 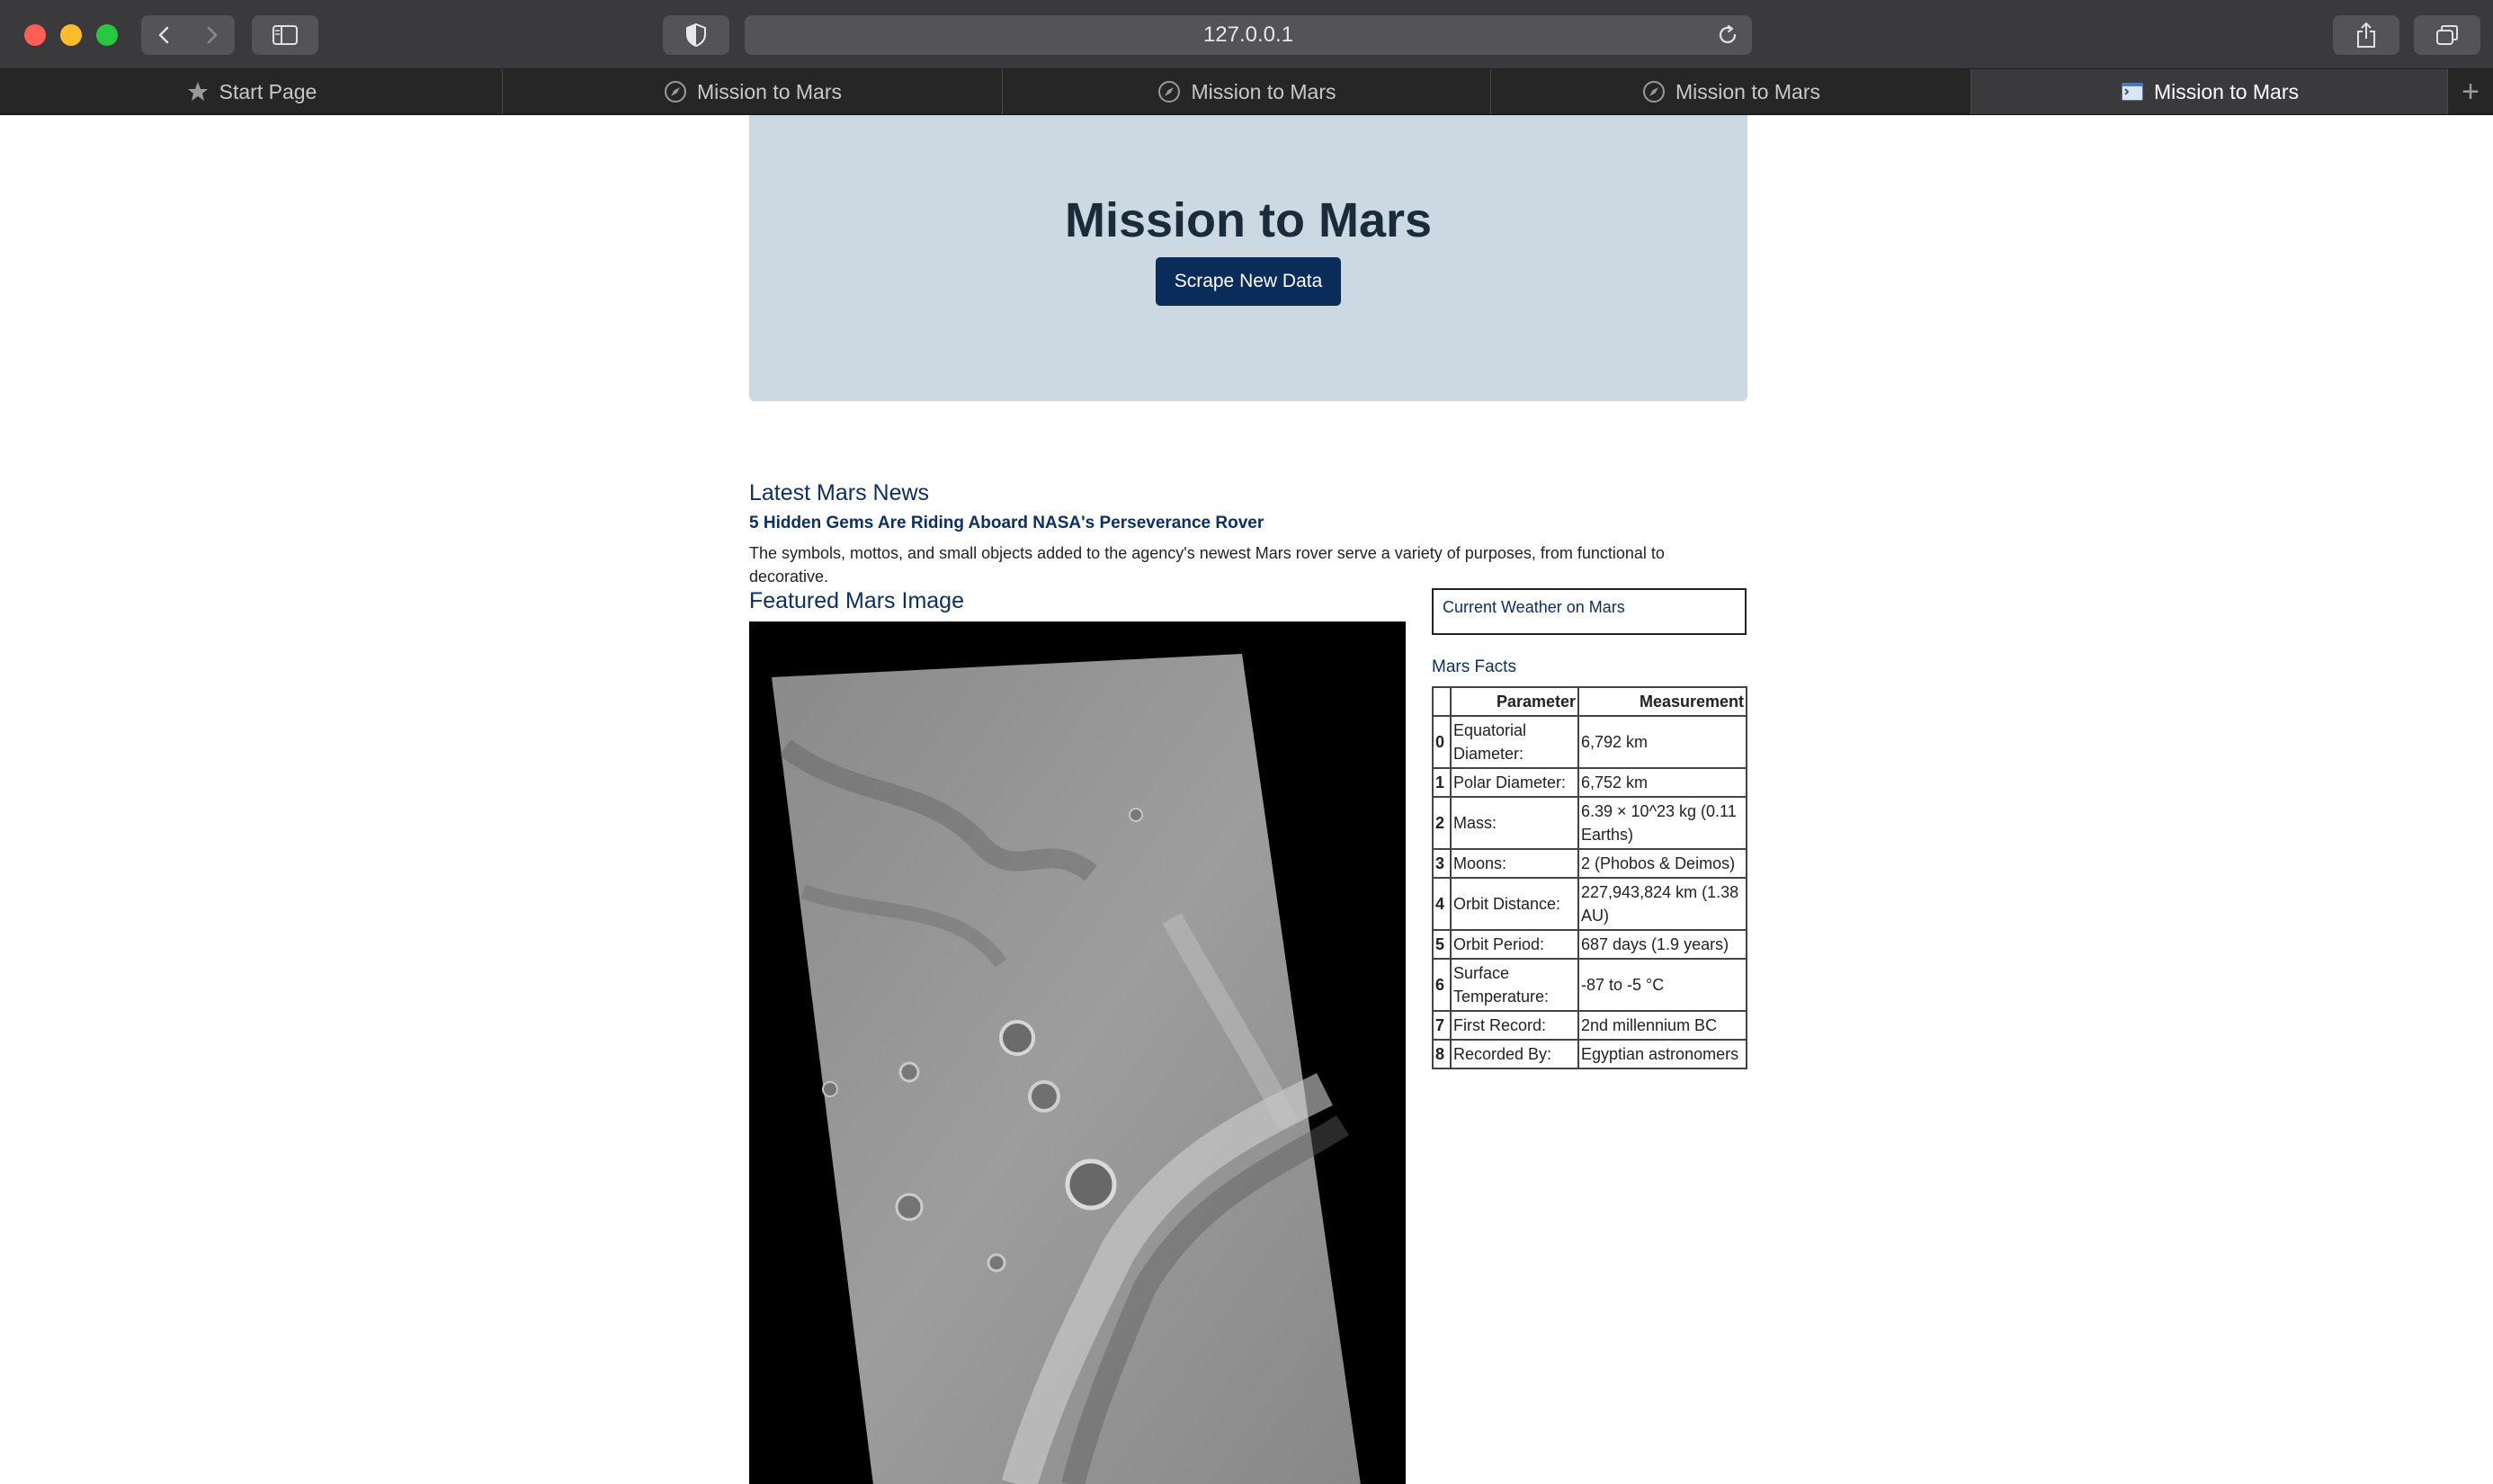 What do you see at coordinates (1662, 782) in the screenshot?
I see `row-measurement: 6,752 km` at bounding box center [1662, 782].